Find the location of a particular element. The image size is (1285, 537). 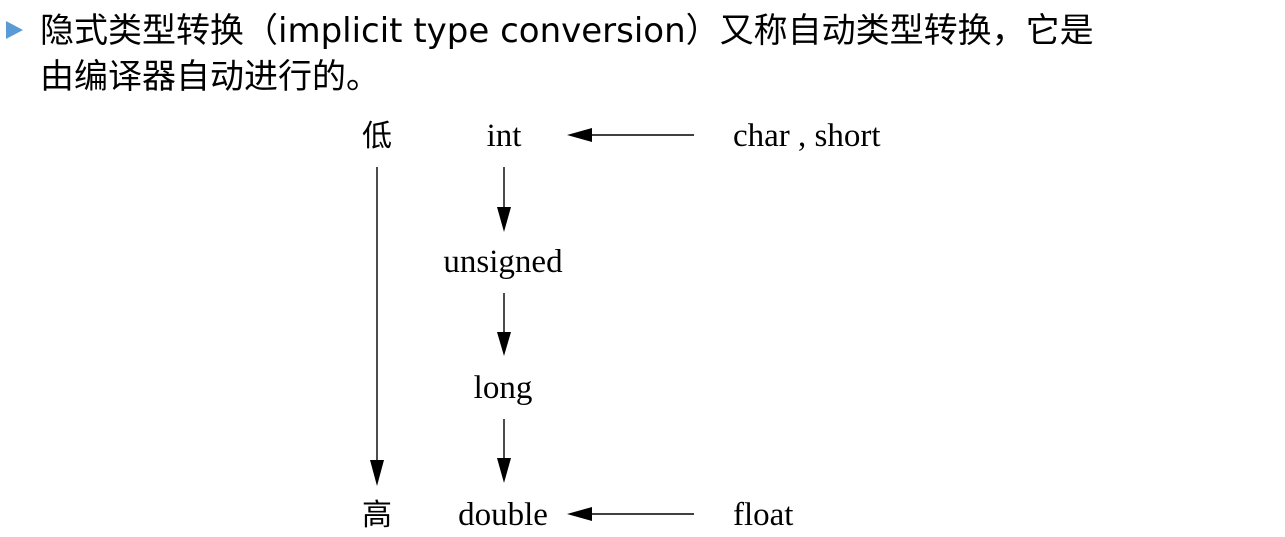

node-int: int is located at coordinates (504, 136).